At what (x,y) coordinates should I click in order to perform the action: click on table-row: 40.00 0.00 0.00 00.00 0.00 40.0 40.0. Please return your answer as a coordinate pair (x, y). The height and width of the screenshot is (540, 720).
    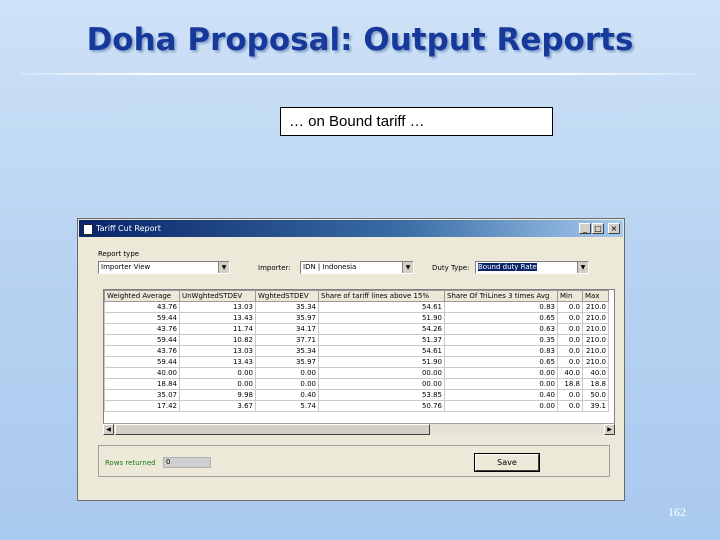
    Looking at the image, I should click on (356, 373).